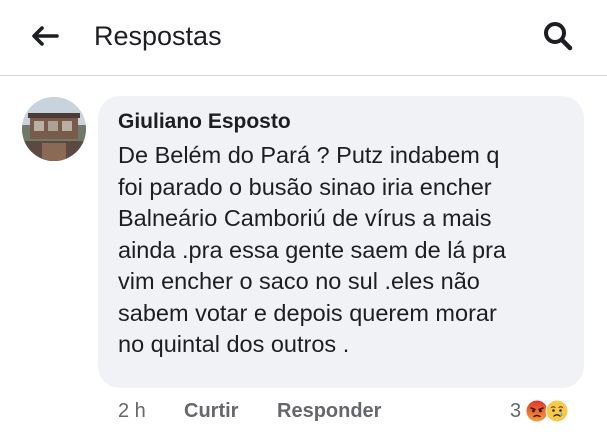 Image resolution: width=607 pixels, height=435 pixels. Describe the element at coordinates (557, 411) in the screenshot. I see `sad-reaction-icon` at that location.